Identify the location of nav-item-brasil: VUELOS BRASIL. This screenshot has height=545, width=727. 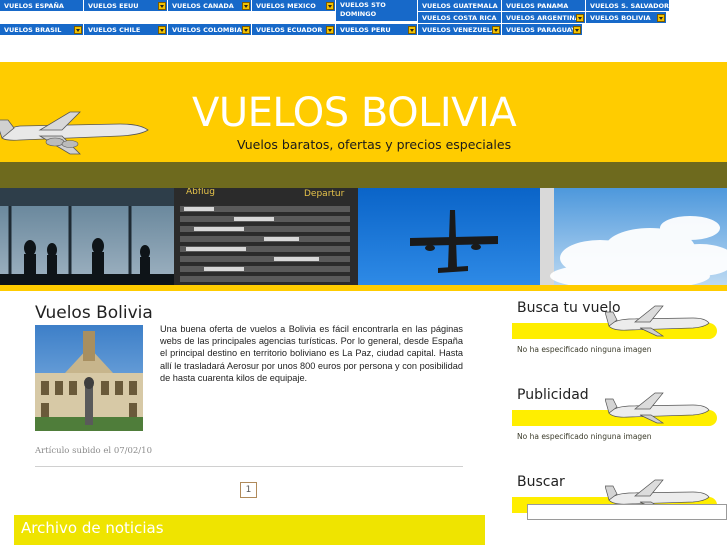
(42, 30).